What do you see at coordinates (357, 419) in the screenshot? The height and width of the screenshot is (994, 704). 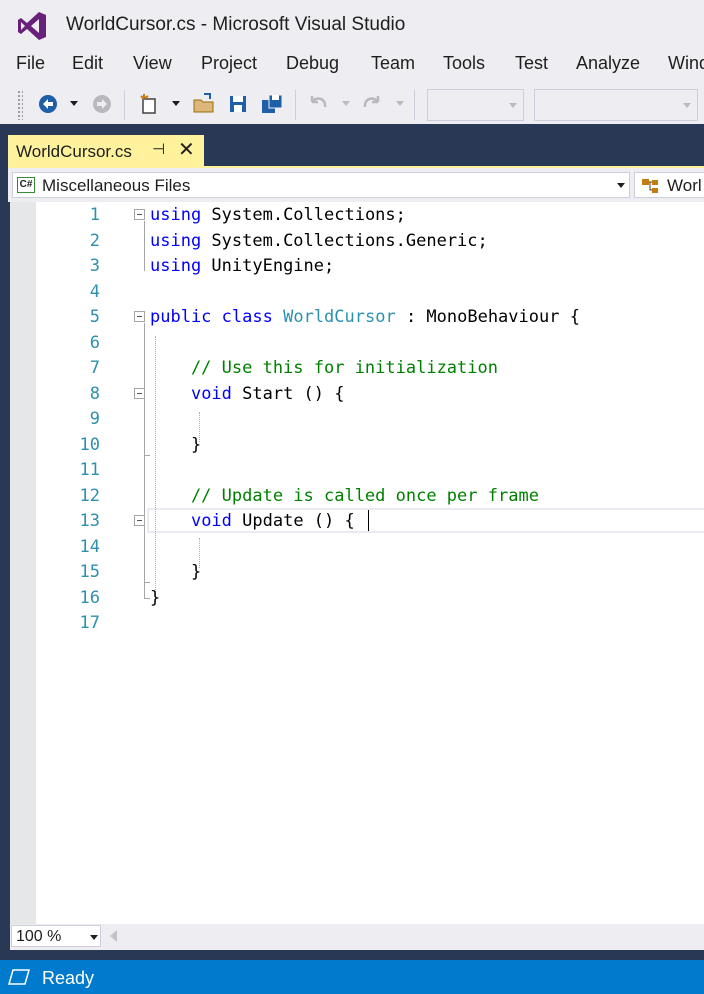 I see `code-line: 9` at bounding box center [357, 419].